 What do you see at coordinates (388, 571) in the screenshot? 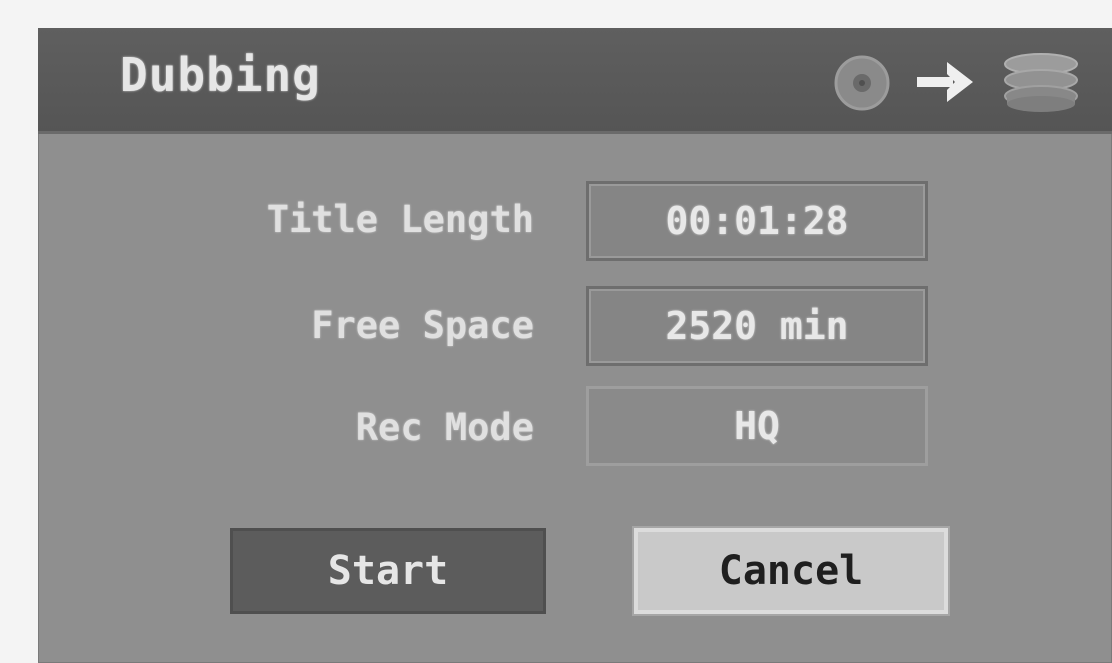
I see `start-button: Start` at bounding box center [388, 571].